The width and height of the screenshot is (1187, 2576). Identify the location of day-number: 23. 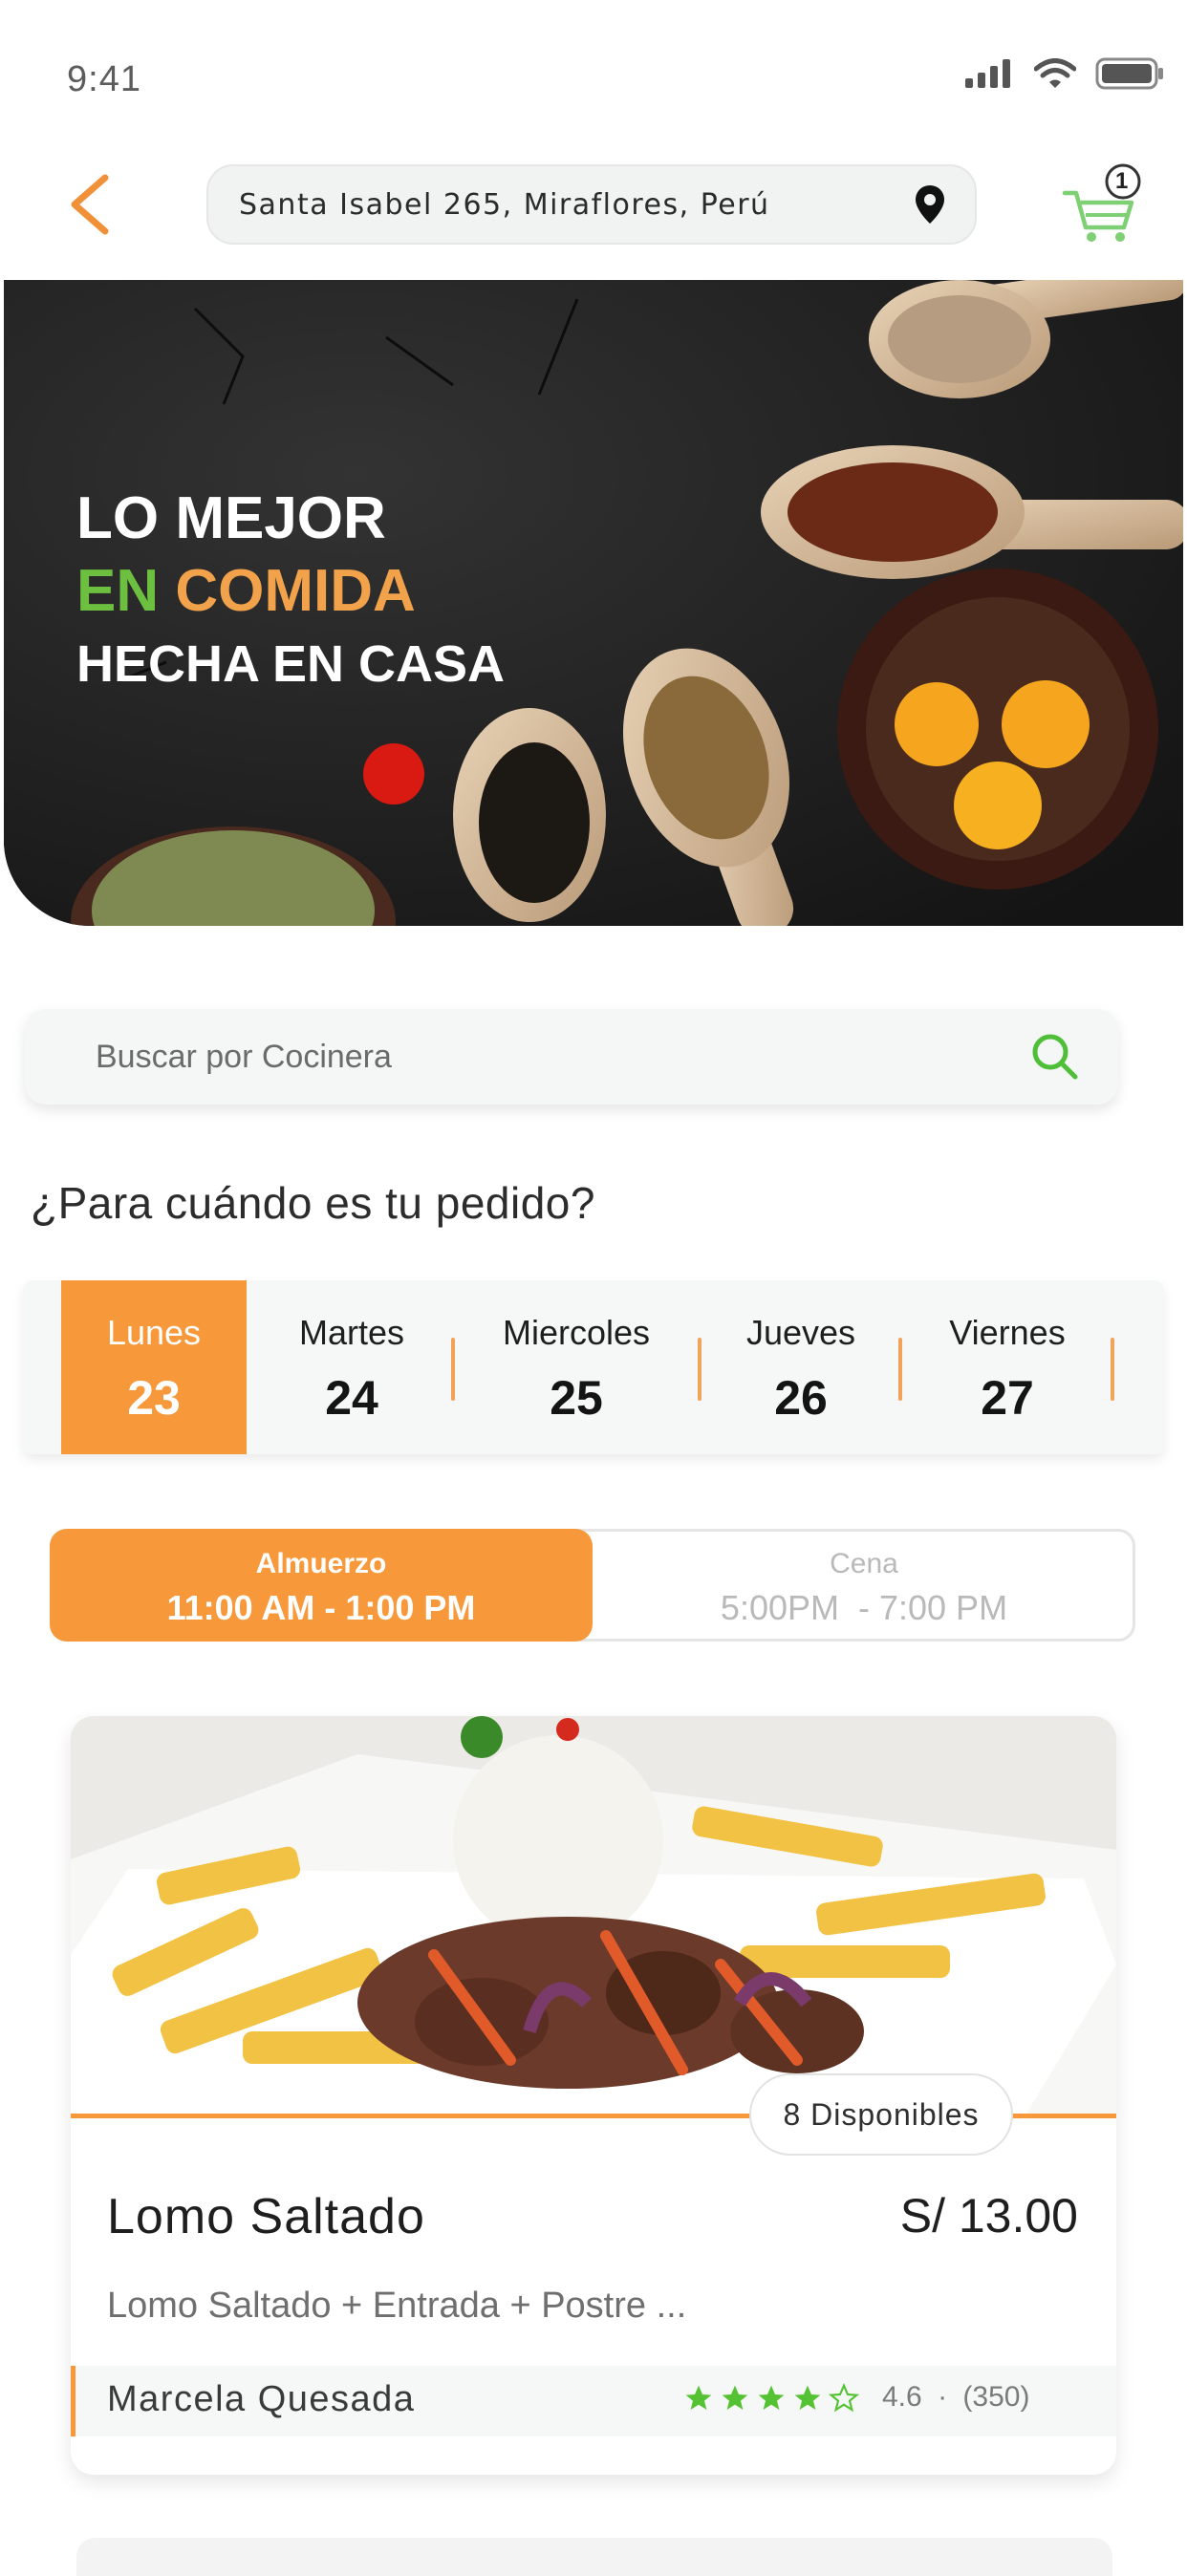
(154, 1398).